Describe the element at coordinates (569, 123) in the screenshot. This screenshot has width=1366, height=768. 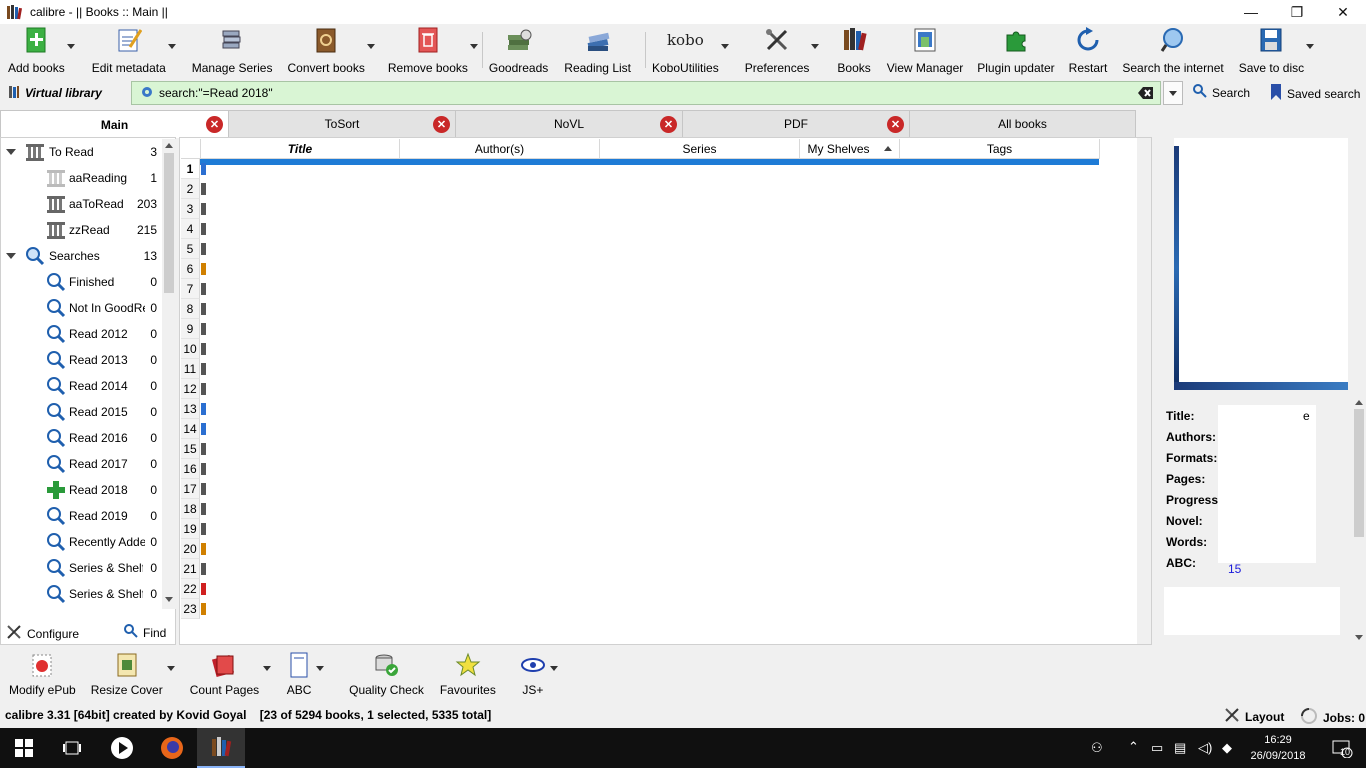
I see `tab-novl: NoVL ✕` at that location.